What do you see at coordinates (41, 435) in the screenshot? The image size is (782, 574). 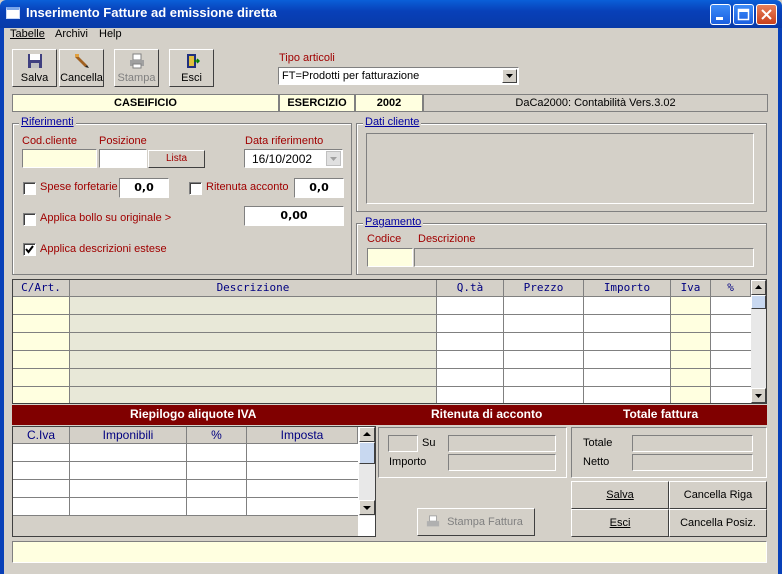 I see `iva-header-civa: C.Iva` at bounding box center [41, 435].